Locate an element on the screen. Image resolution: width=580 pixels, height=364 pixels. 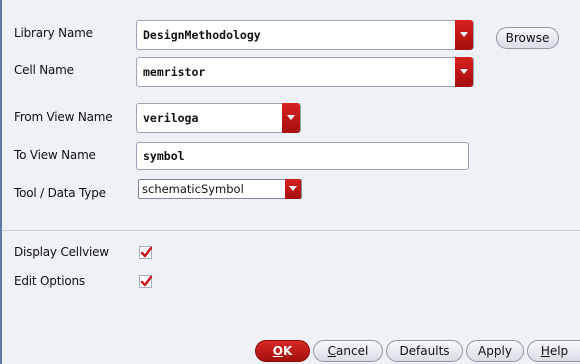
cell-name-label: Cell Name is located at coordinates (44, 70).